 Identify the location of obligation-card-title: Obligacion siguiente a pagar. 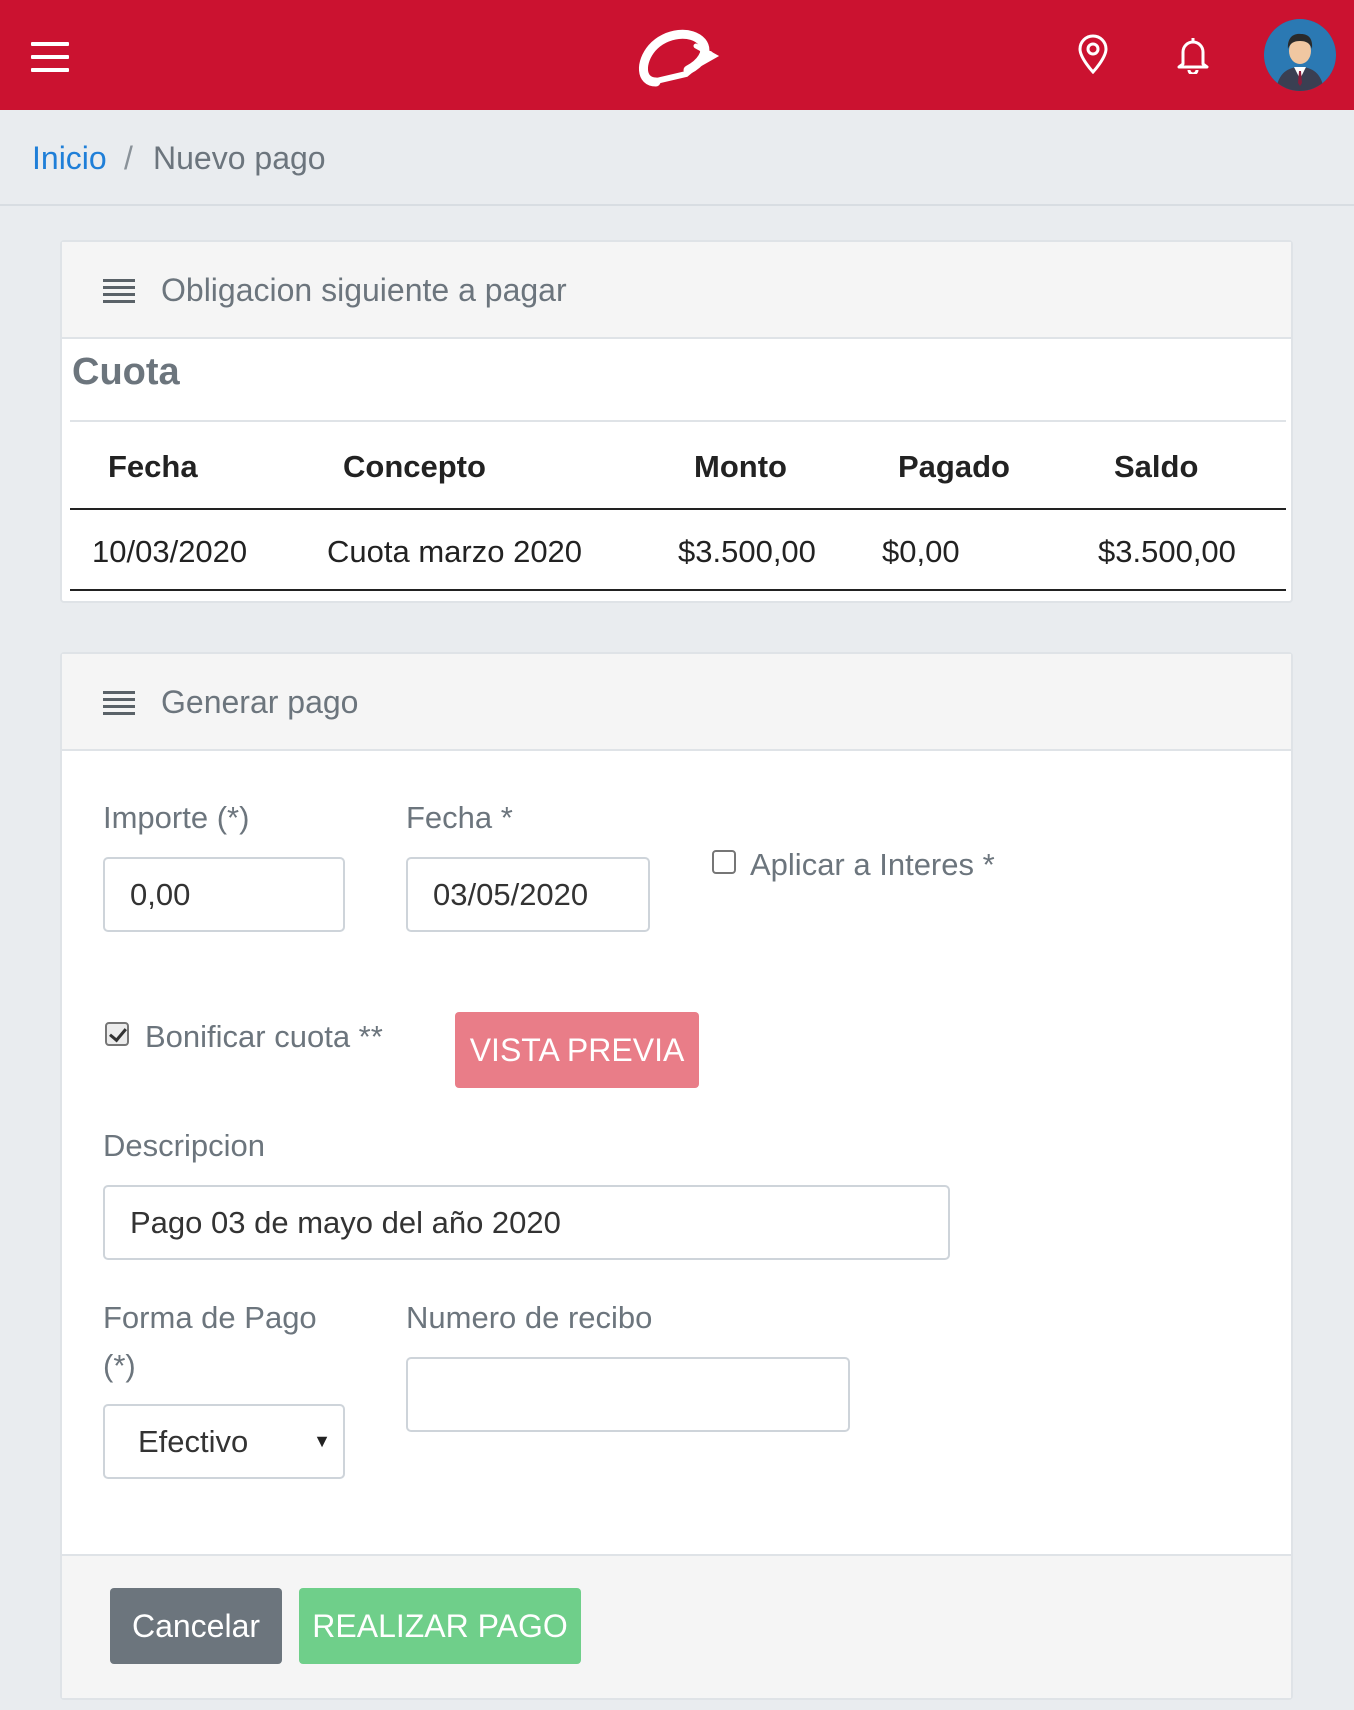
(364, 290).